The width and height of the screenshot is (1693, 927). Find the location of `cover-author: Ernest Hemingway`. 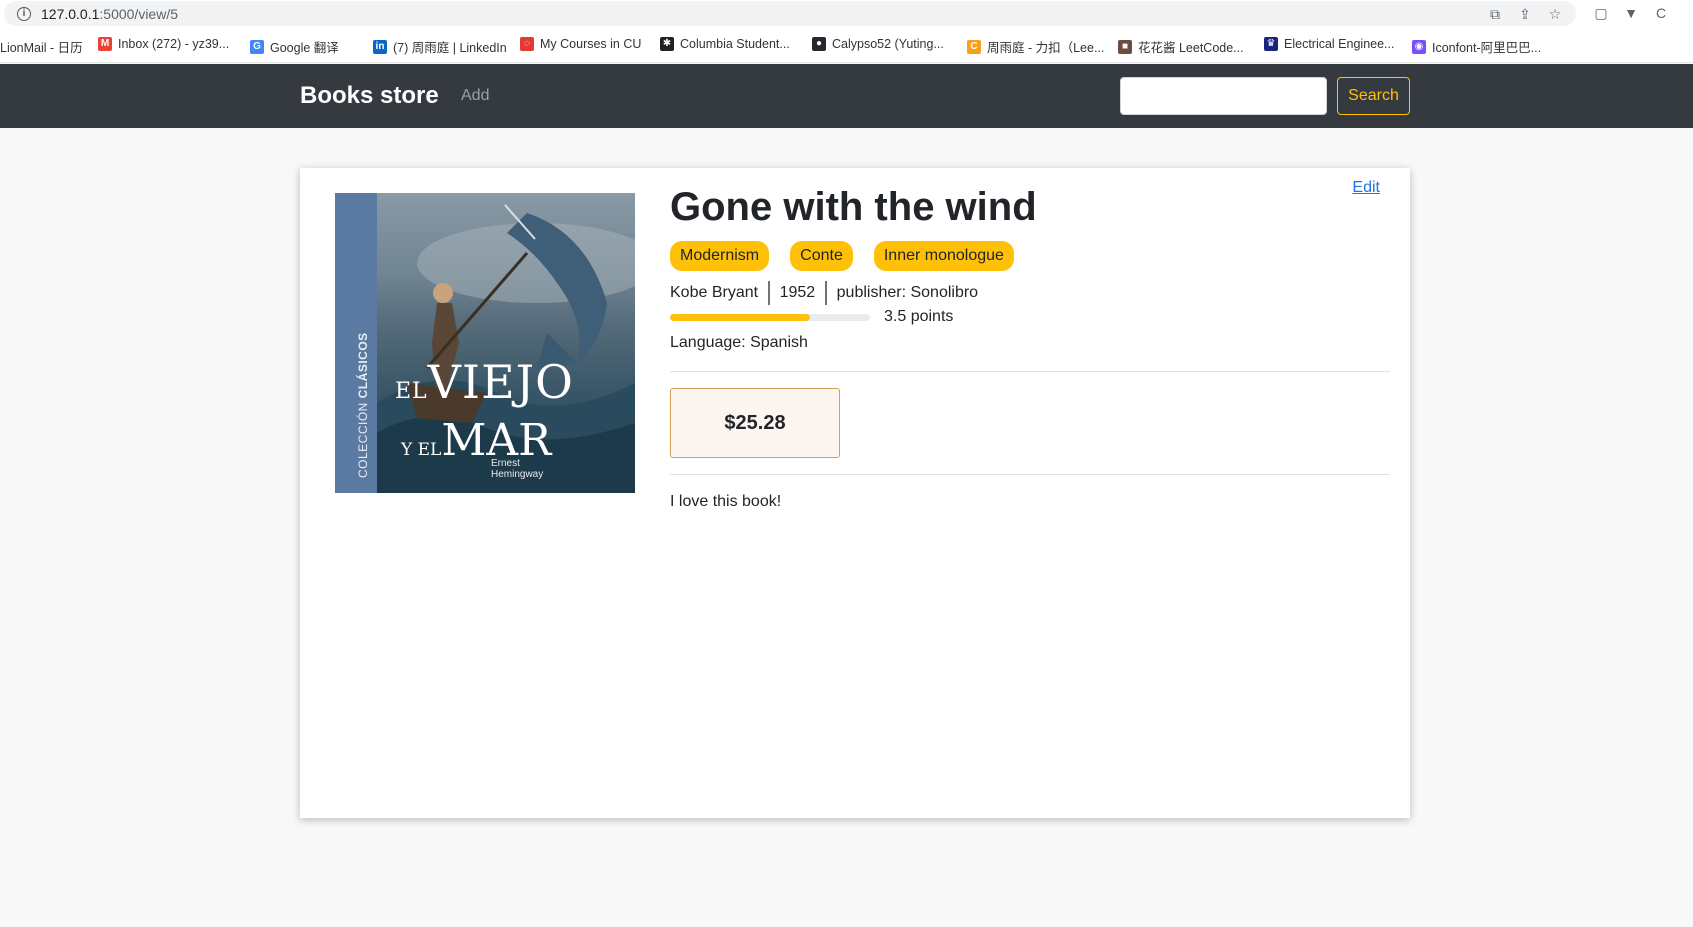

cover-author: Ernest Hemingway is located at coordinates (517, 469).